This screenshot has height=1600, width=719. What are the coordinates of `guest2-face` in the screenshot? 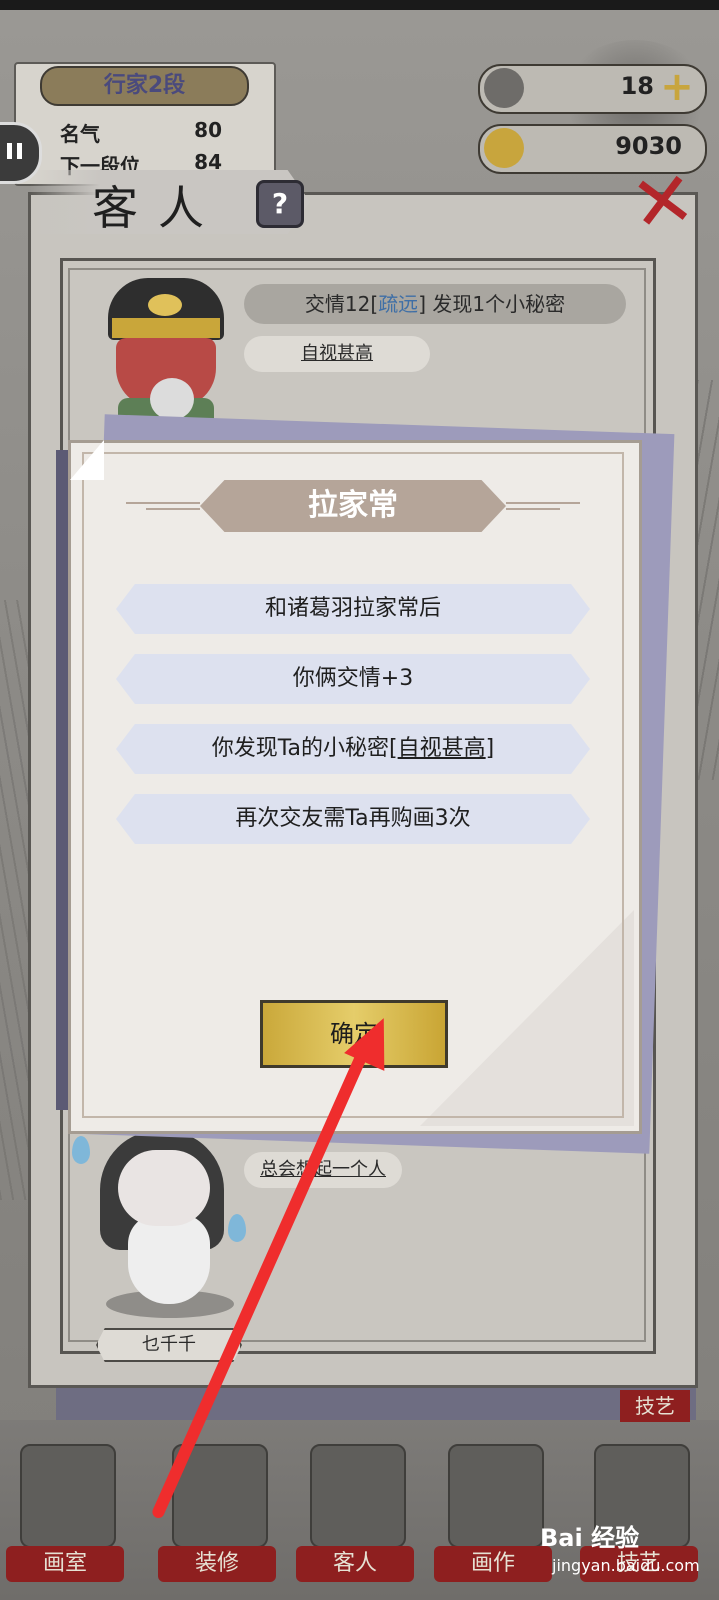 It's located at (164, 1188).